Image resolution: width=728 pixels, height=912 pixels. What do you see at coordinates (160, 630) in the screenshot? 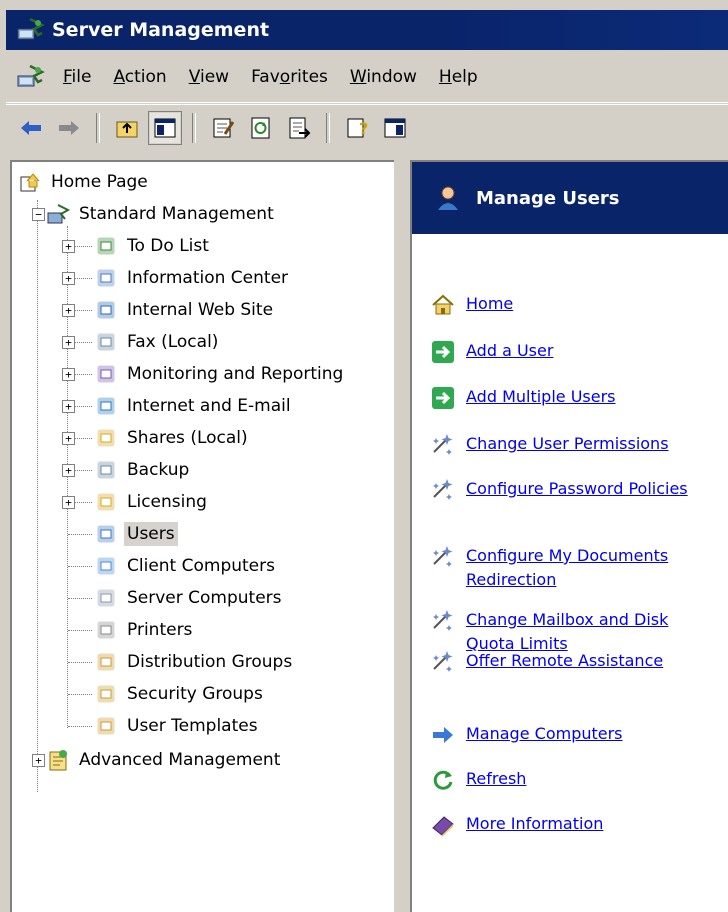
I see `tree-item-label: Printers` at bounding box center [160, 630].